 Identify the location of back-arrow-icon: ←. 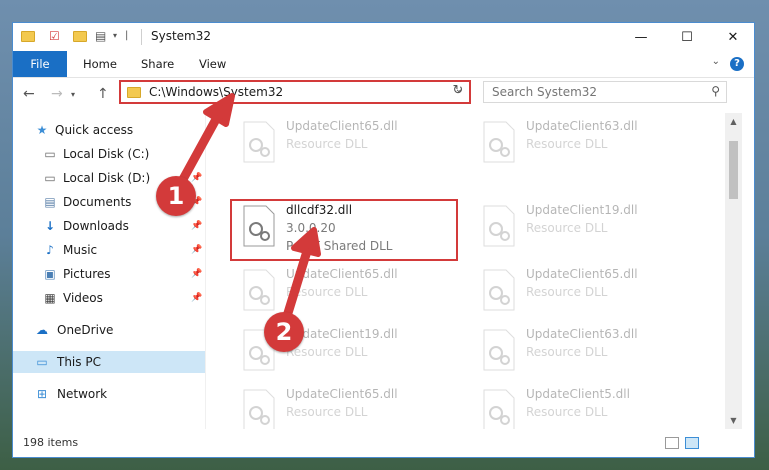
(29, 94).